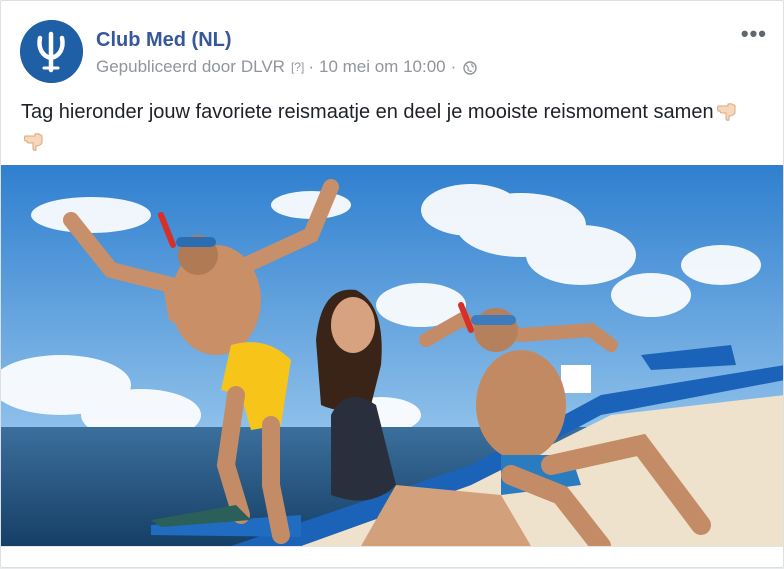 This screenshot has height=569, width=784. I want to click on publisher-link: DLVR, so click(263, 67).